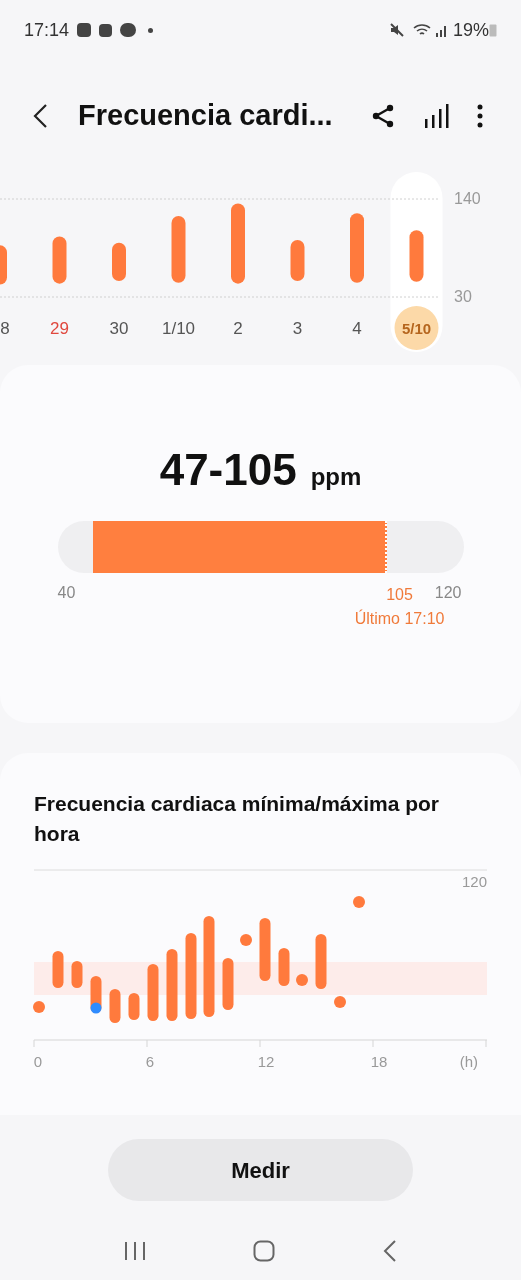  I want to click on share-icon, so click(383, 116).